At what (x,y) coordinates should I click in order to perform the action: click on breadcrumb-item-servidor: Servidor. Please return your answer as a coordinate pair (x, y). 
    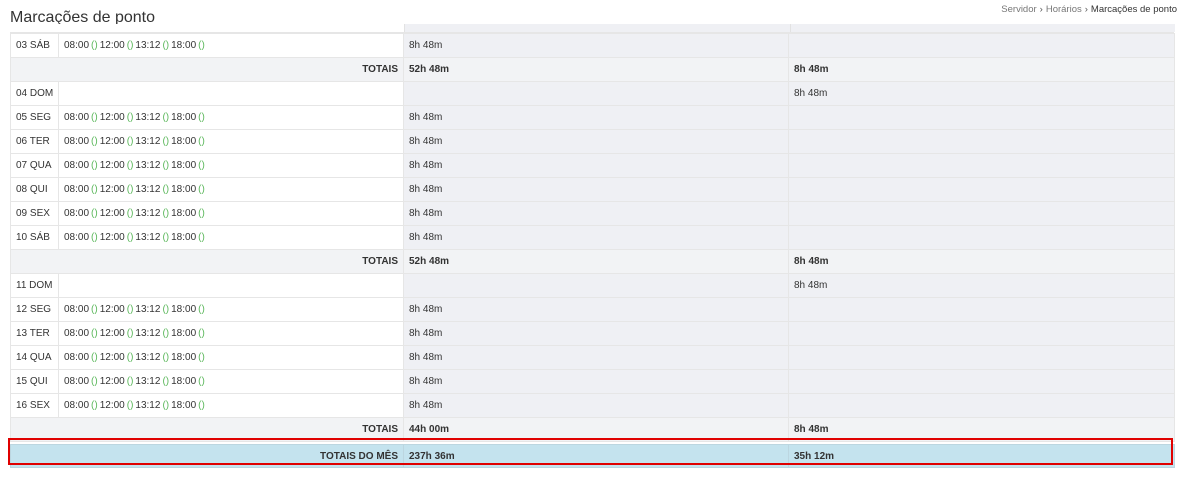
    Looking at the image, I should click on (1018, 9).